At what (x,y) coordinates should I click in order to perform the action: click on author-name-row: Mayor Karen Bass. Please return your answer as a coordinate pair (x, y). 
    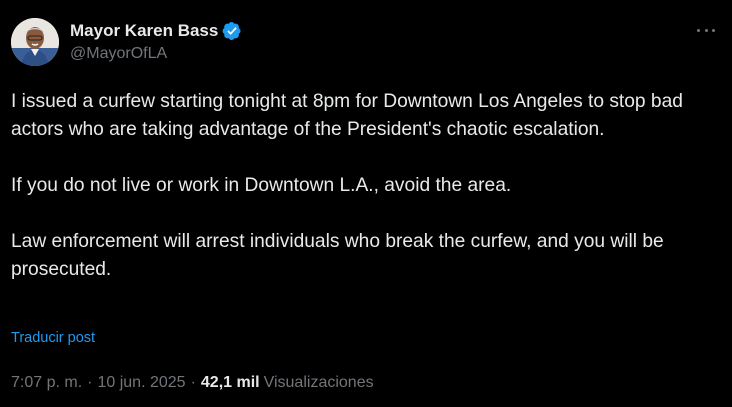
    Looking at the image, I should click on (156, 31).